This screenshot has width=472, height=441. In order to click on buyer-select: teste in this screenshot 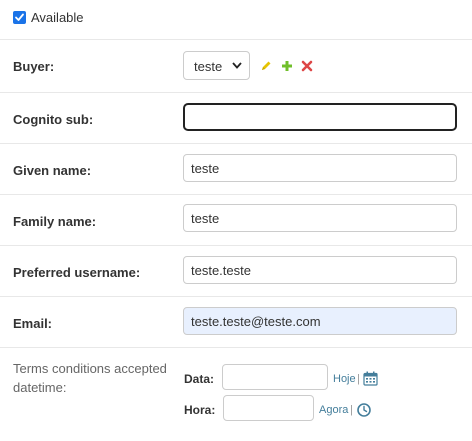, I will do `click(216, 65)`.